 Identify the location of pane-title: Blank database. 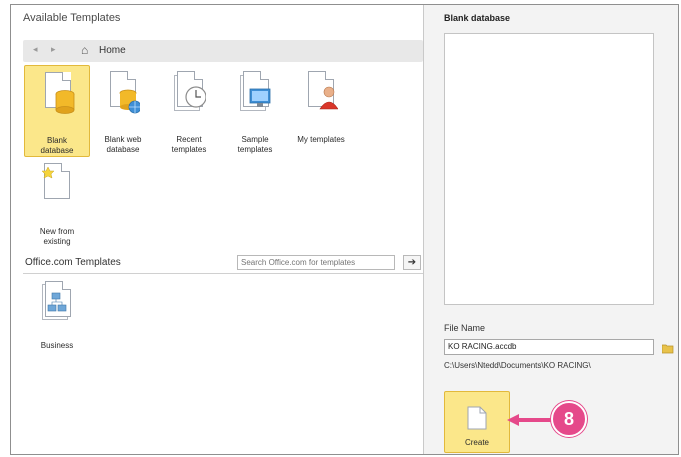
(477, 18).